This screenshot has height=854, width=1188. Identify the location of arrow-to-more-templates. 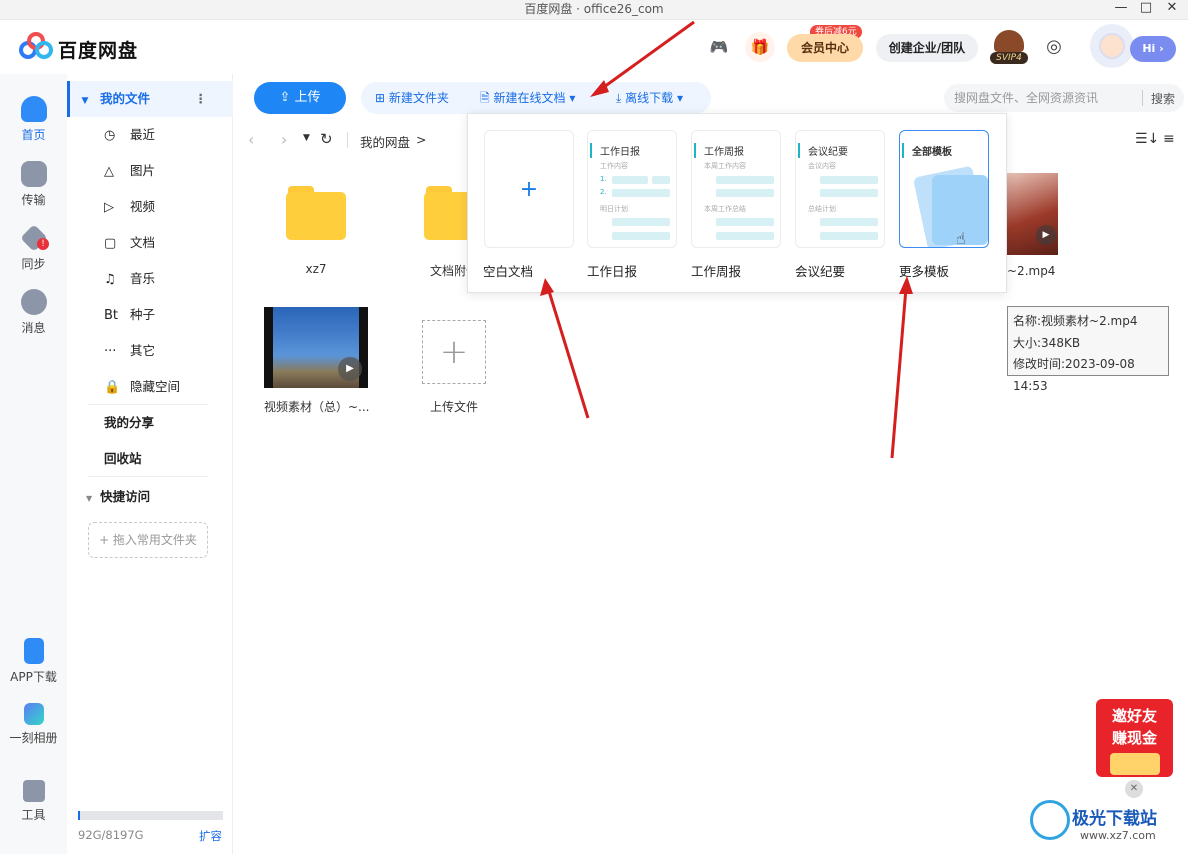
(899, 373).